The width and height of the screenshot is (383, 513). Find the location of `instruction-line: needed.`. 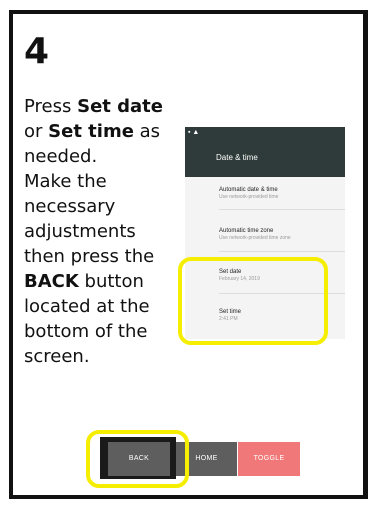

instruction-line: needed. is located at coordinates (61, 156).